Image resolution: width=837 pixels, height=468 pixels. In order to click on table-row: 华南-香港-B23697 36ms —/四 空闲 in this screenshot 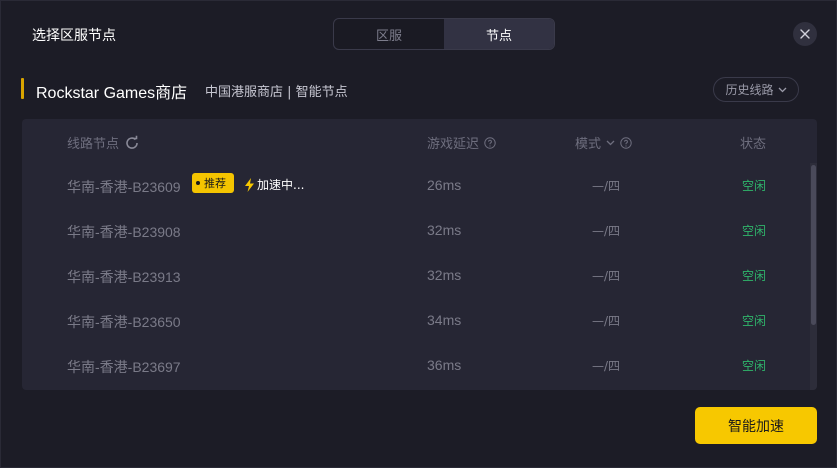, I will do `click(416, 365)`.